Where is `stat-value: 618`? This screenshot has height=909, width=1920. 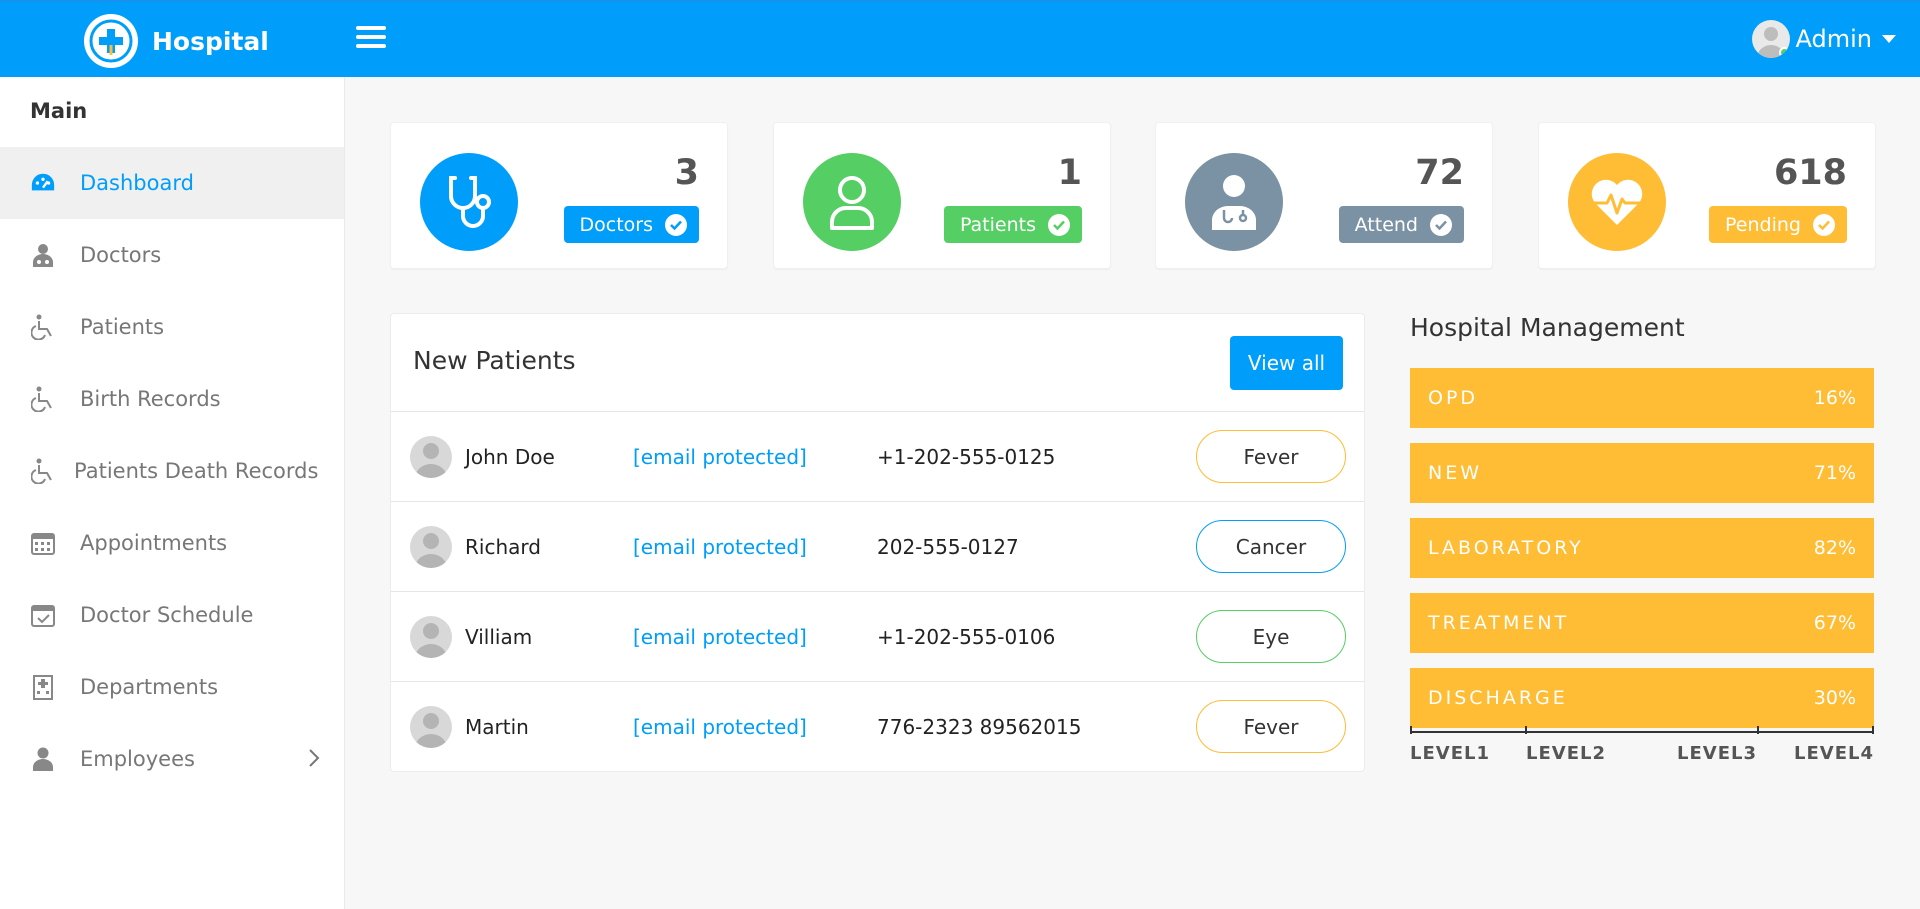
stat-value: 618 is located at coordinates (1810, 173).